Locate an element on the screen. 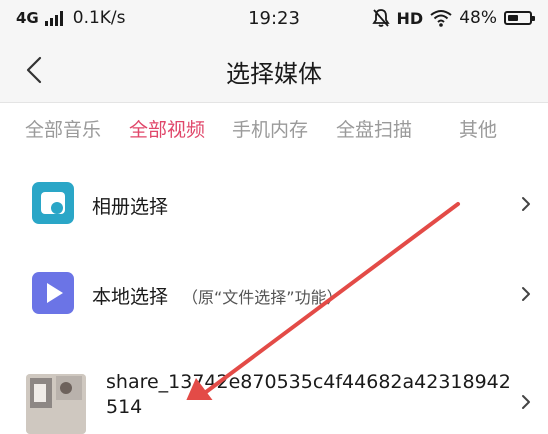 This screenshot has width=548, height=434. media-tabs: 全部音乐 全部视频 手机内存 全盘扫描 其他 is located at coordinates (274, 128).